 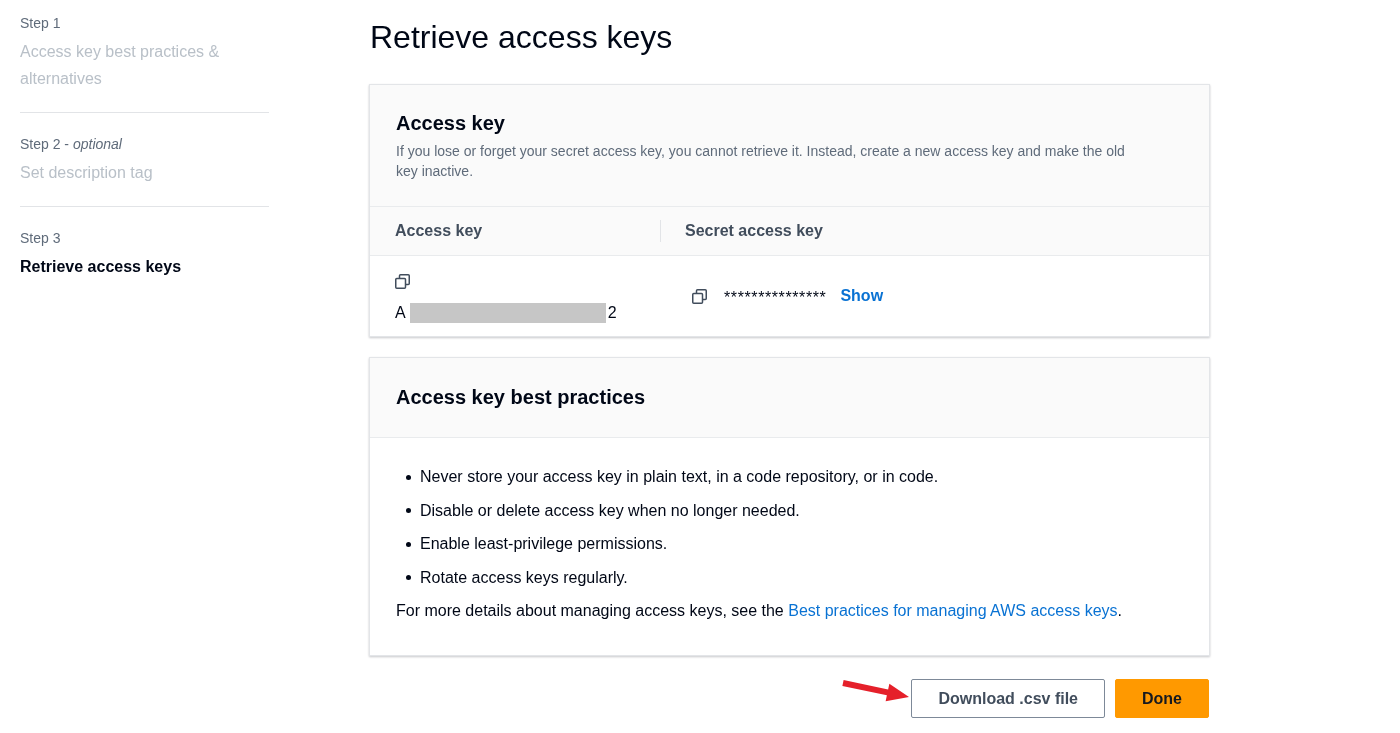 What do you see at coordinates (451, 123) in the screenshot?
I see `panel-title: Access key` at bounding box center [451, 123].